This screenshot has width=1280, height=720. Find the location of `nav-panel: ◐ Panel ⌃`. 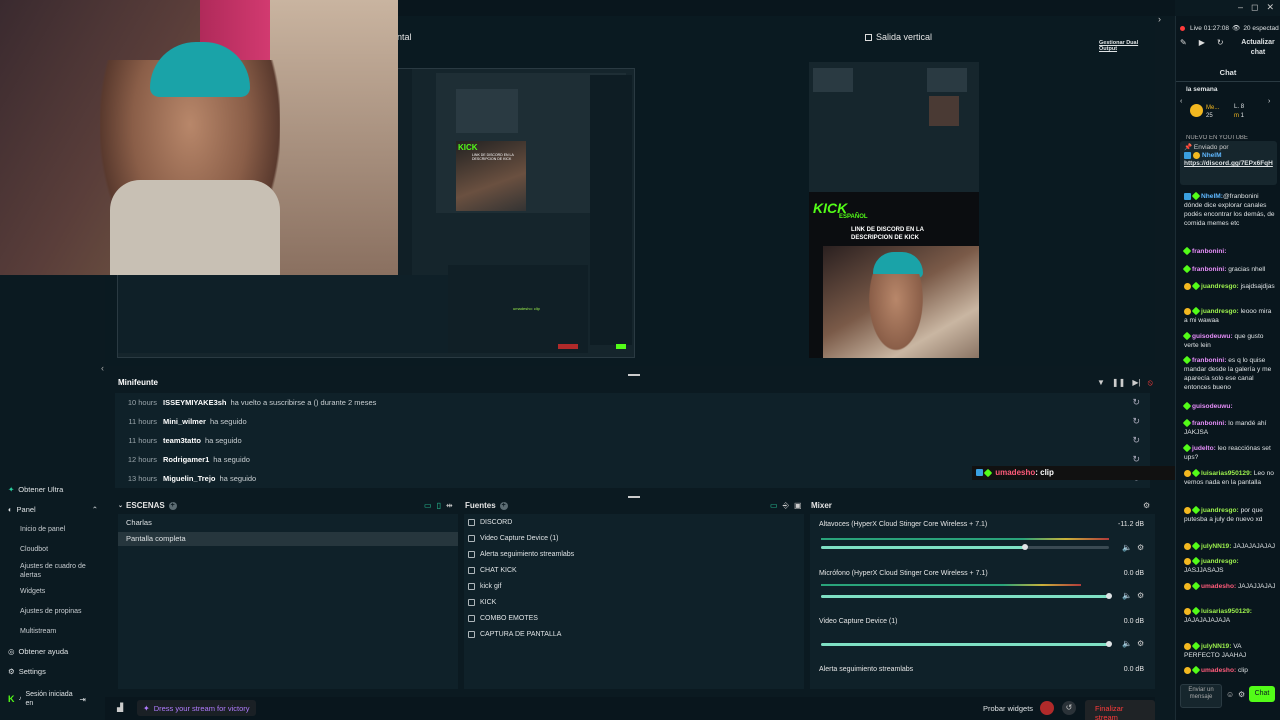

nav-panel: ◐ Panel ⌃ is located at coordinates (53, 509).